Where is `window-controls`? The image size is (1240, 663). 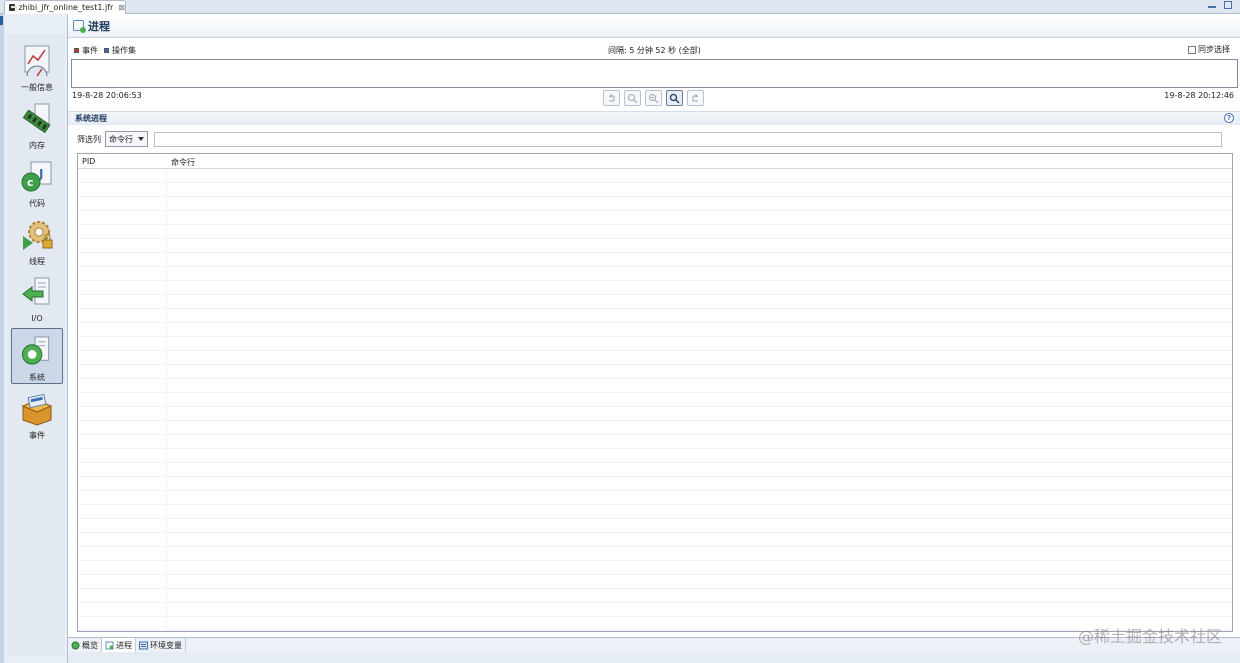
window-controls is located at coordinates (1220, 5).